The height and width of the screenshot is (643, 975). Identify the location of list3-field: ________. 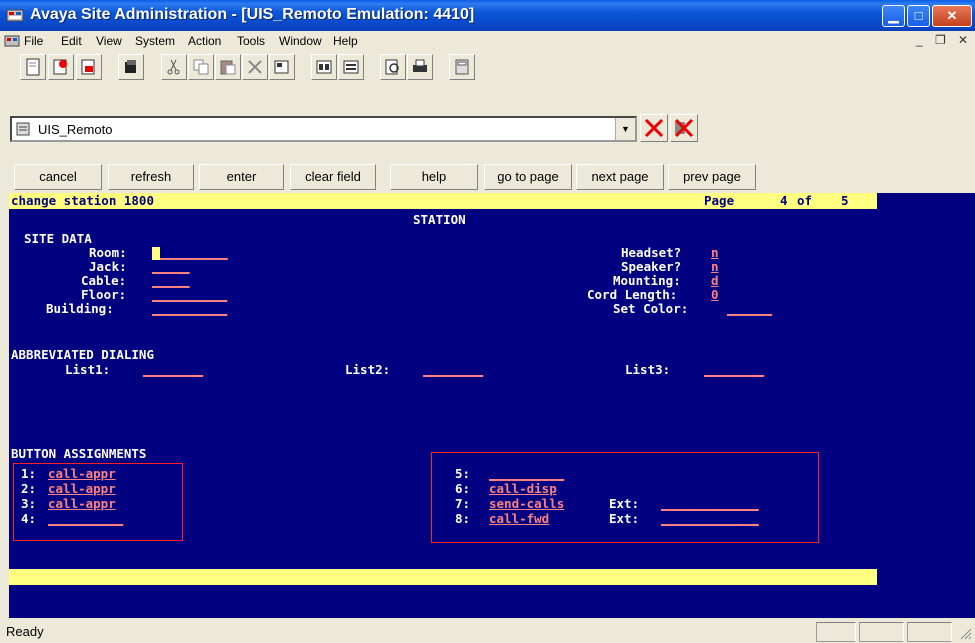
(734, 370).